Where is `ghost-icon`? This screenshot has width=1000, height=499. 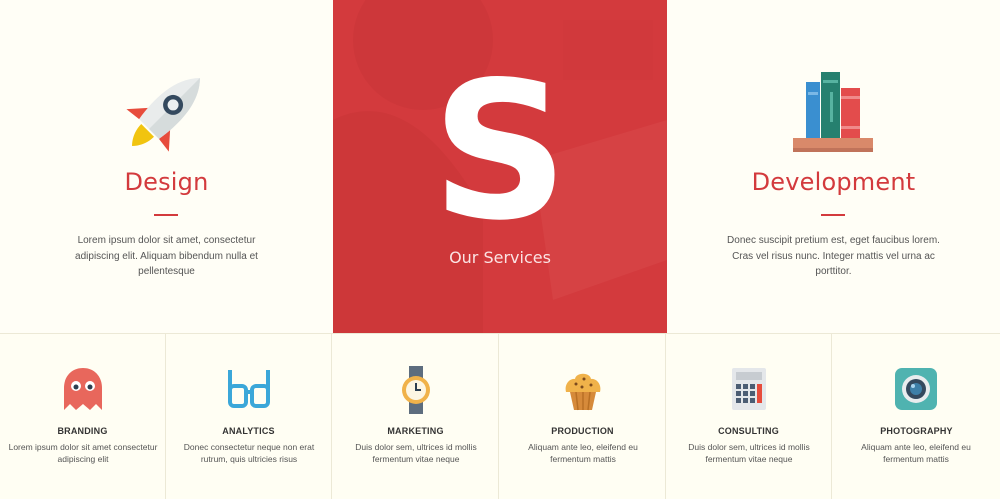 ghost-icon is located at coordinates (83, 390).